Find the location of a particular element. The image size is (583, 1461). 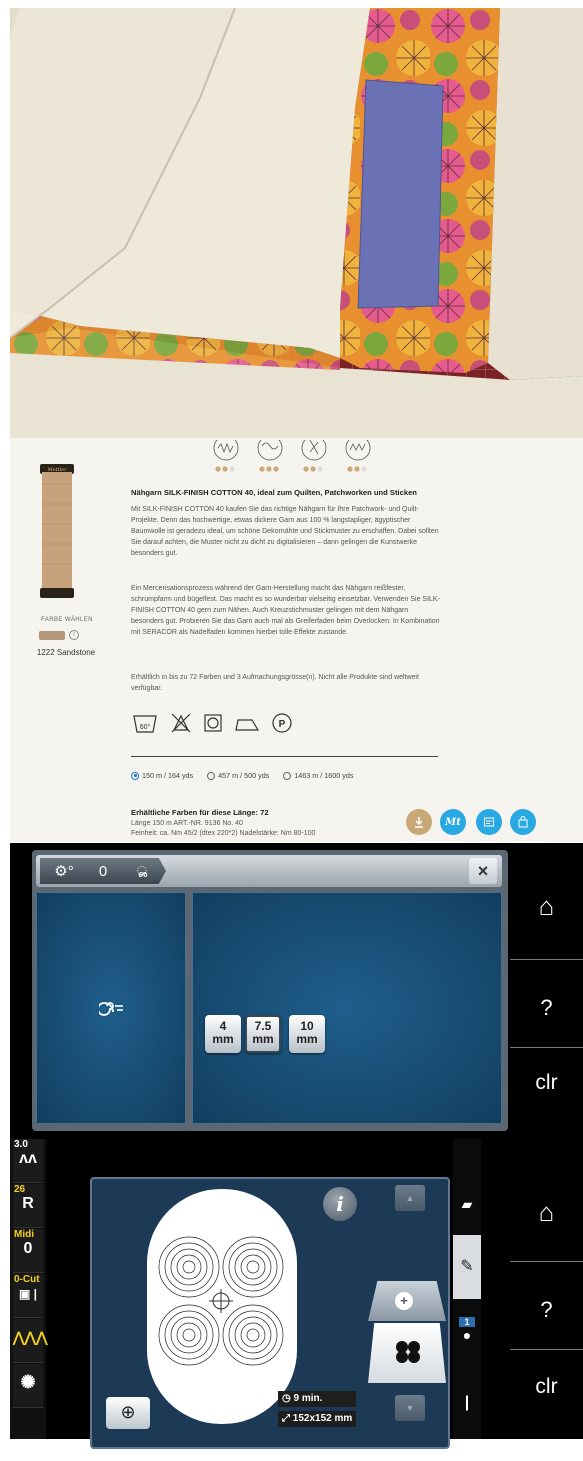

bobbin-icon: ✺ is located at coordinates (28, 1382).